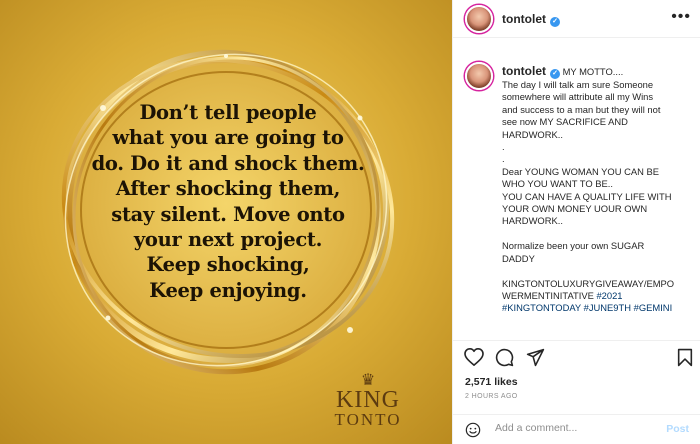 This screenshot has height=444, width=700. I want to click on brand-line-2: TONTO, so click(368, 419).